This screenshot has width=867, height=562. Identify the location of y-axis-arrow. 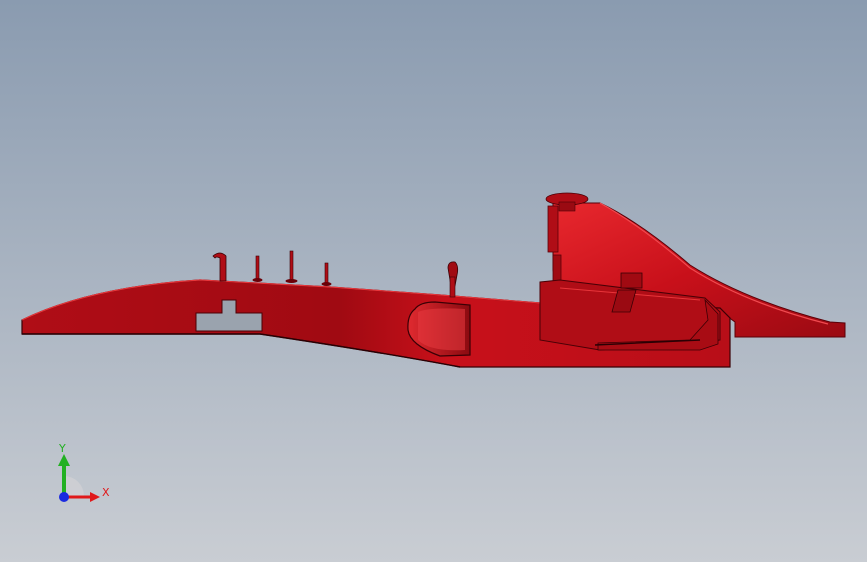
(64, 460).